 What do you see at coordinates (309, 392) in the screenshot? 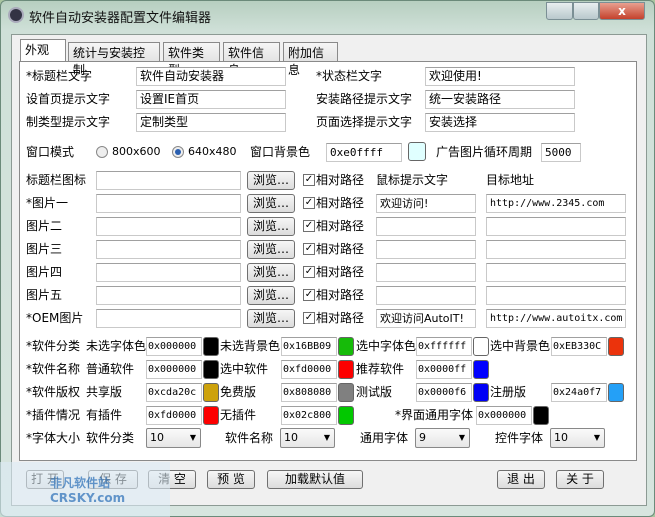
I see `color-input: 0x808080` at bounding box center [309, 392].